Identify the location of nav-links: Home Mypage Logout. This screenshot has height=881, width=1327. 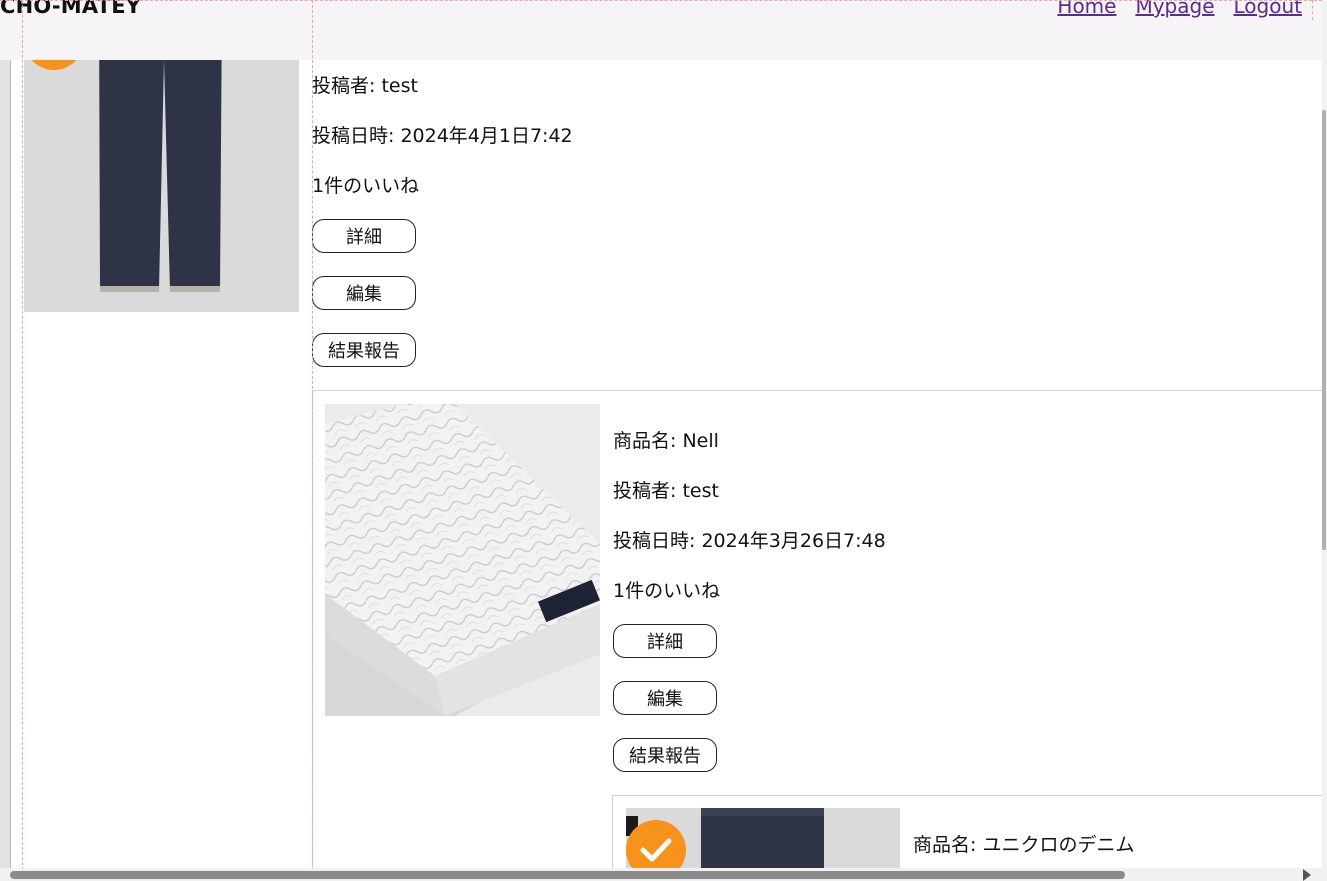
(1179, 9).